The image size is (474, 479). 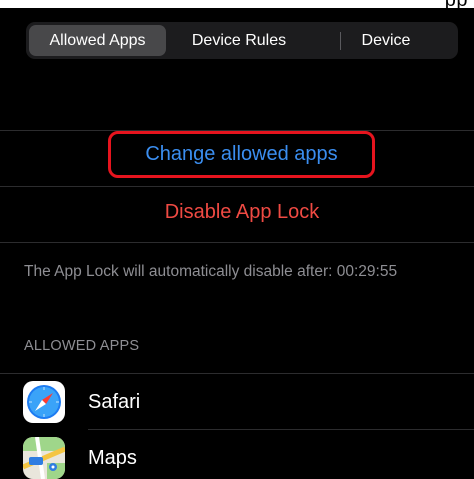 What do you see at coordinates (112, 458) in the screenshot?
I see `app-name: Maps` at bounding box center [112, 458].